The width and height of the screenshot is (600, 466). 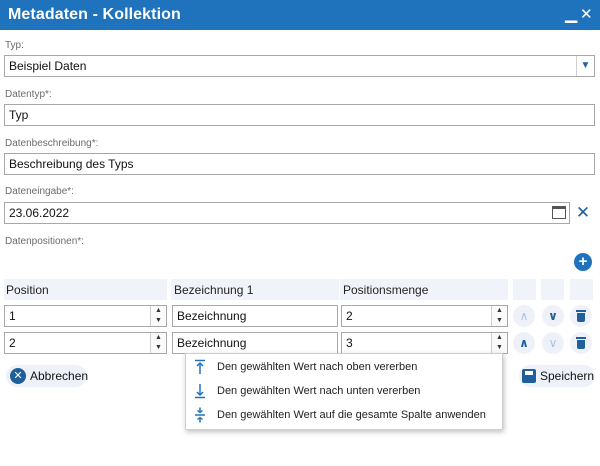 I want to click on menge-stepper: 2 ▲ ▼, so click(x=424, y=316).